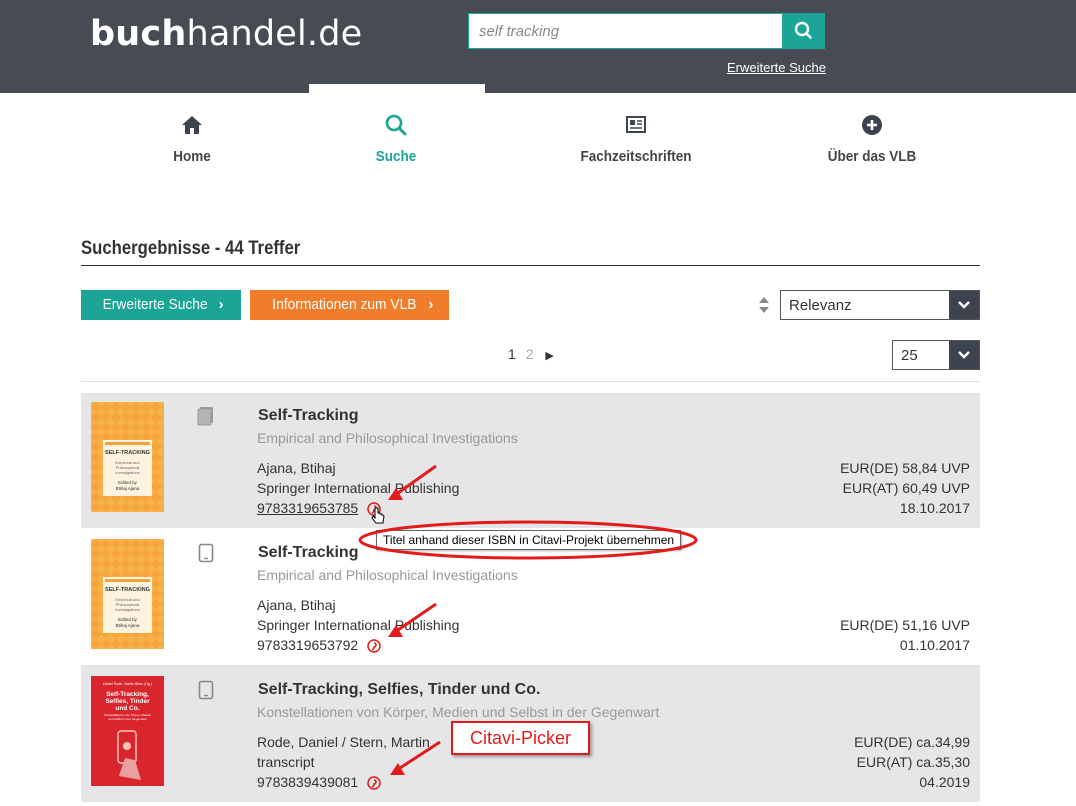 The height and width of the screenshot is (806, 1076). I want to click on nav-journals-label: Fachzeitschriften, so click(636, 156).